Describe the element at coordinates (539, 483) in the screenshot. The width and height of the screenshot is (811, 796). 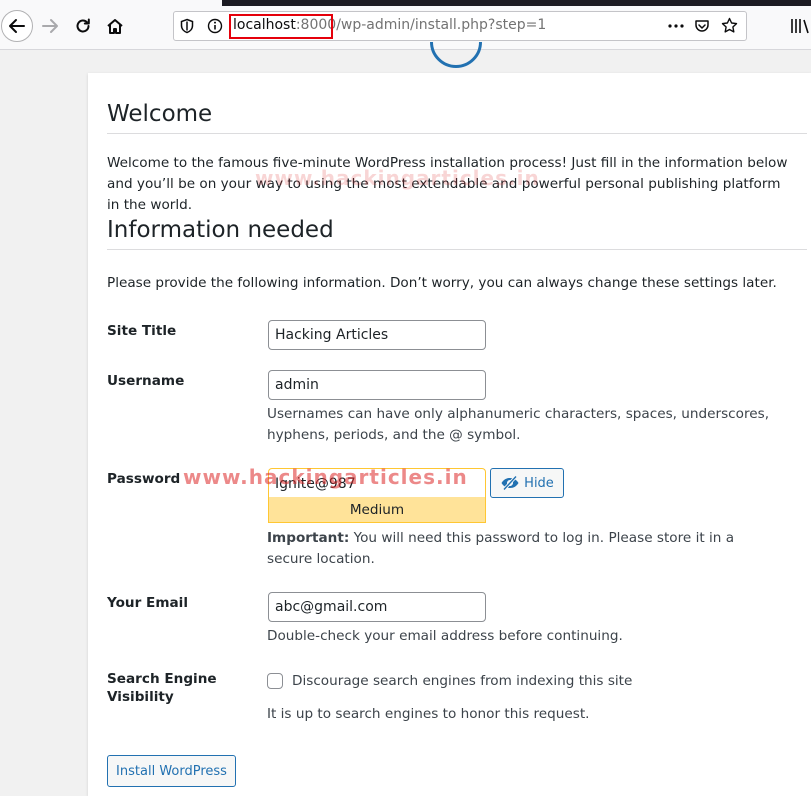
I see `hide-button-label: Hide` at that location.